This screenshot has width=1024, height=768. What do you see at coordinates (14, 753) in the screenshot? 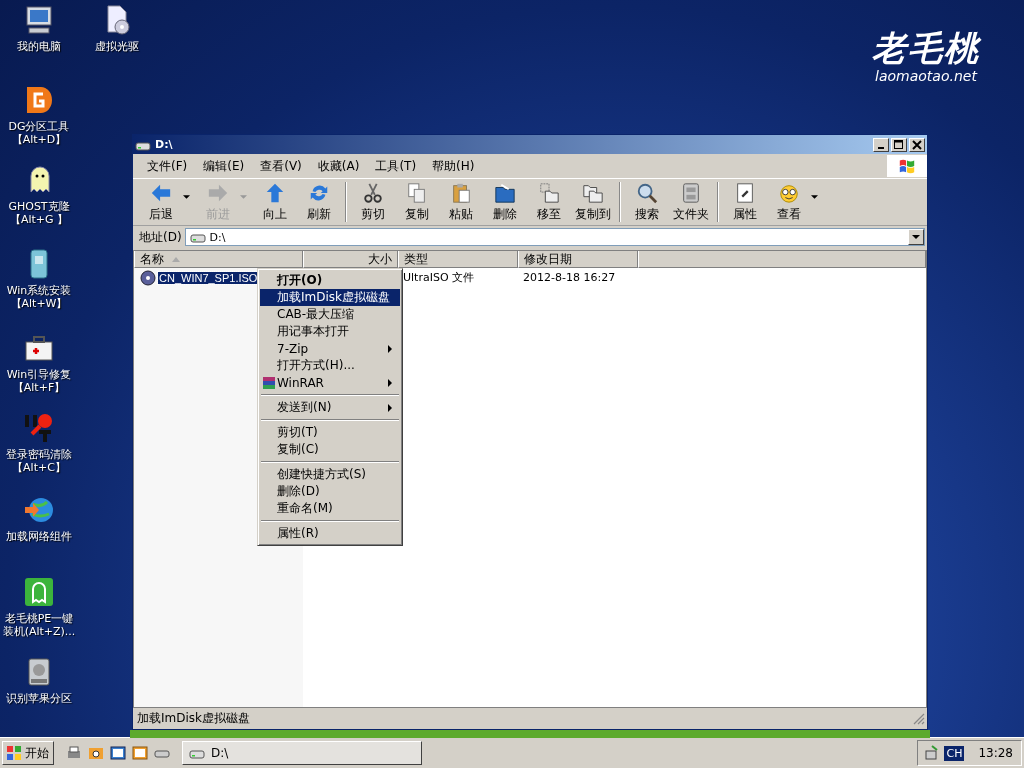
I see `windows-logo-icon` at bounding box center [14, 753].